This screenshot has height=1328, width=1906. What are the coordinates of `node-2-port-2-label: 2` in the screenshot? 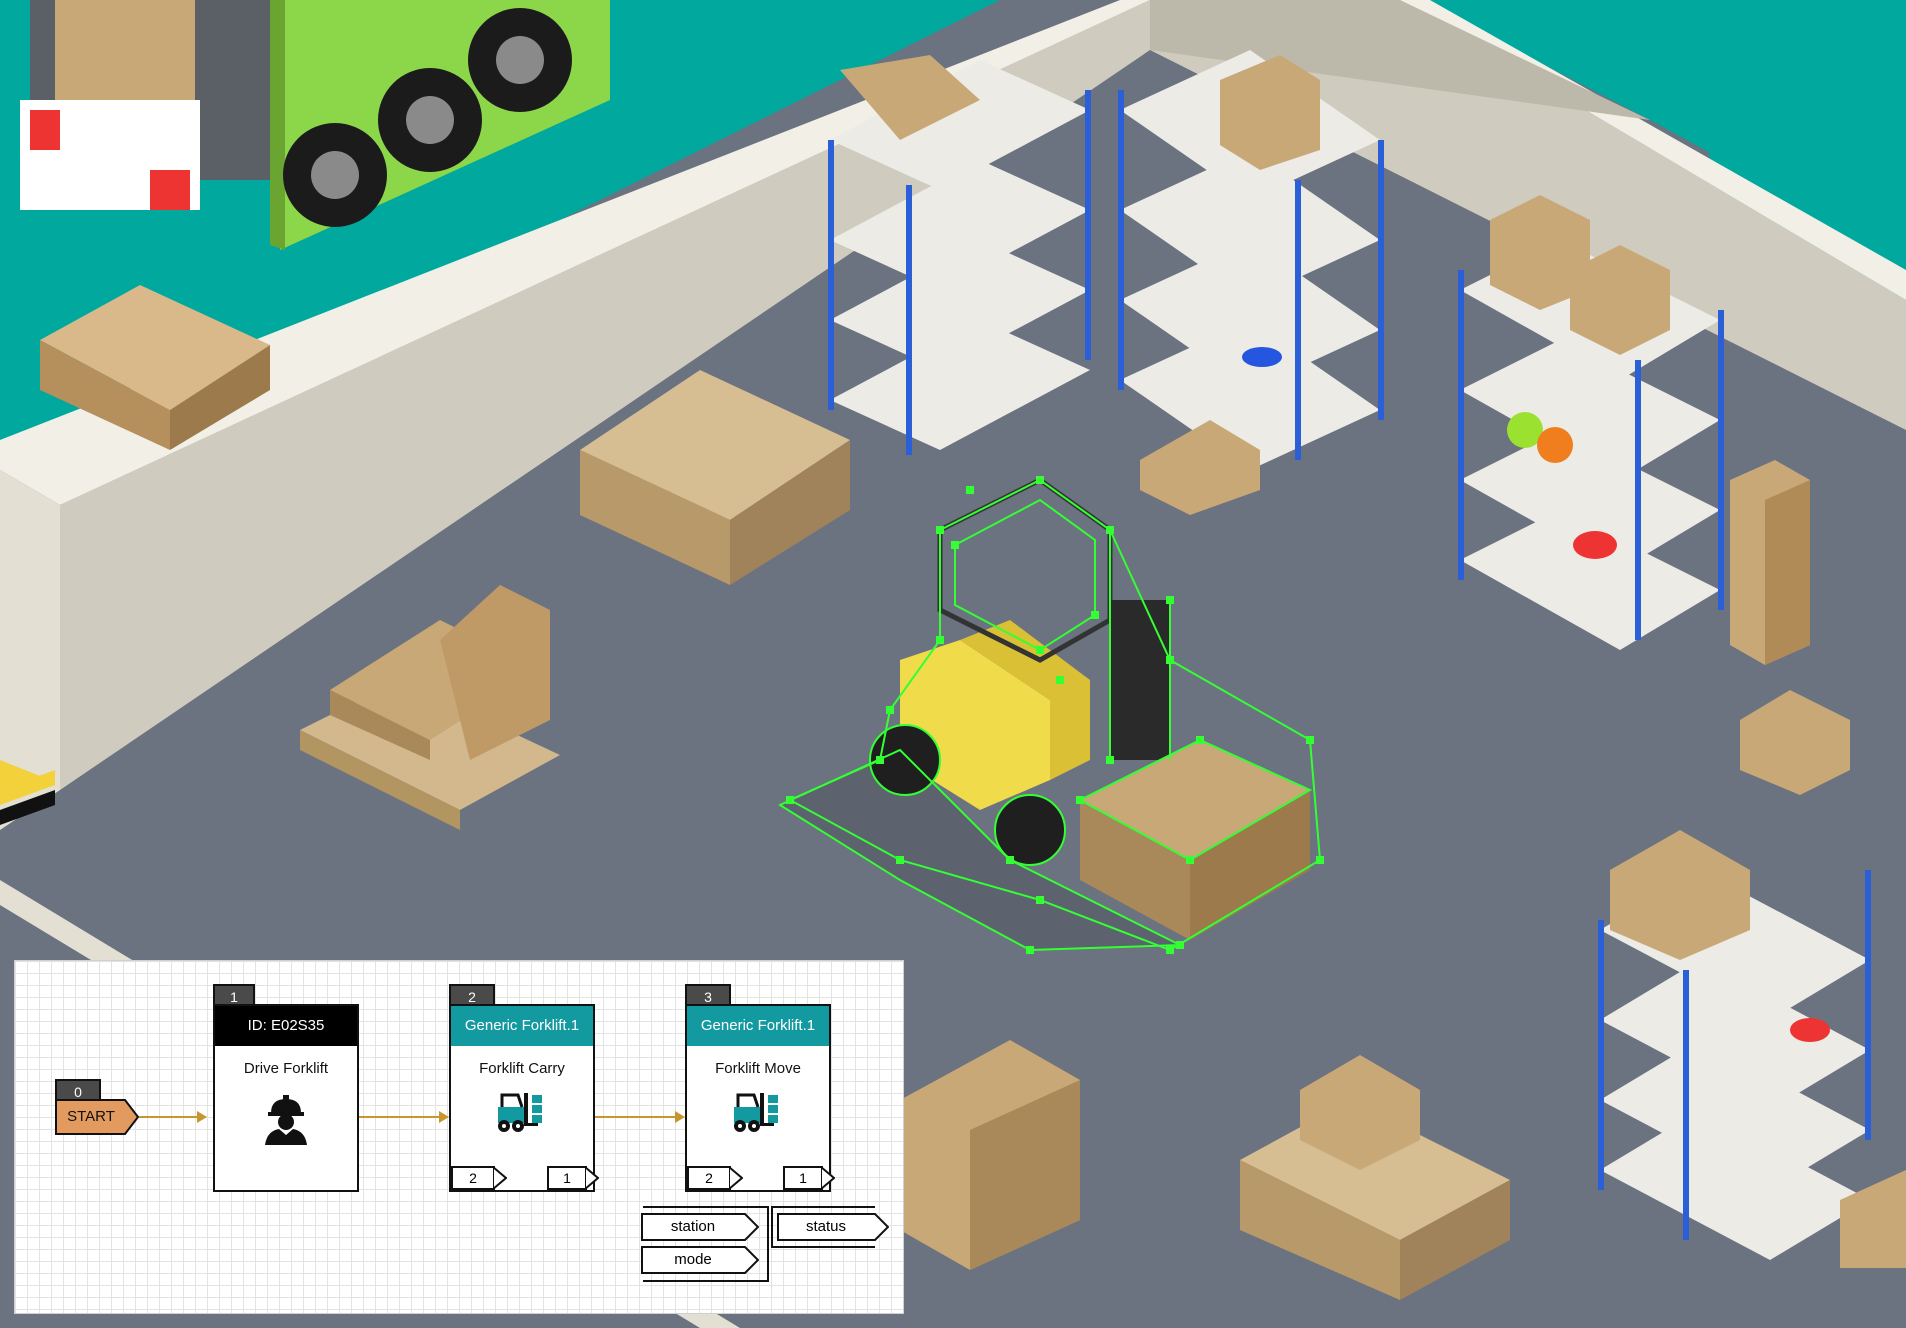 It's located at (473, 1178).